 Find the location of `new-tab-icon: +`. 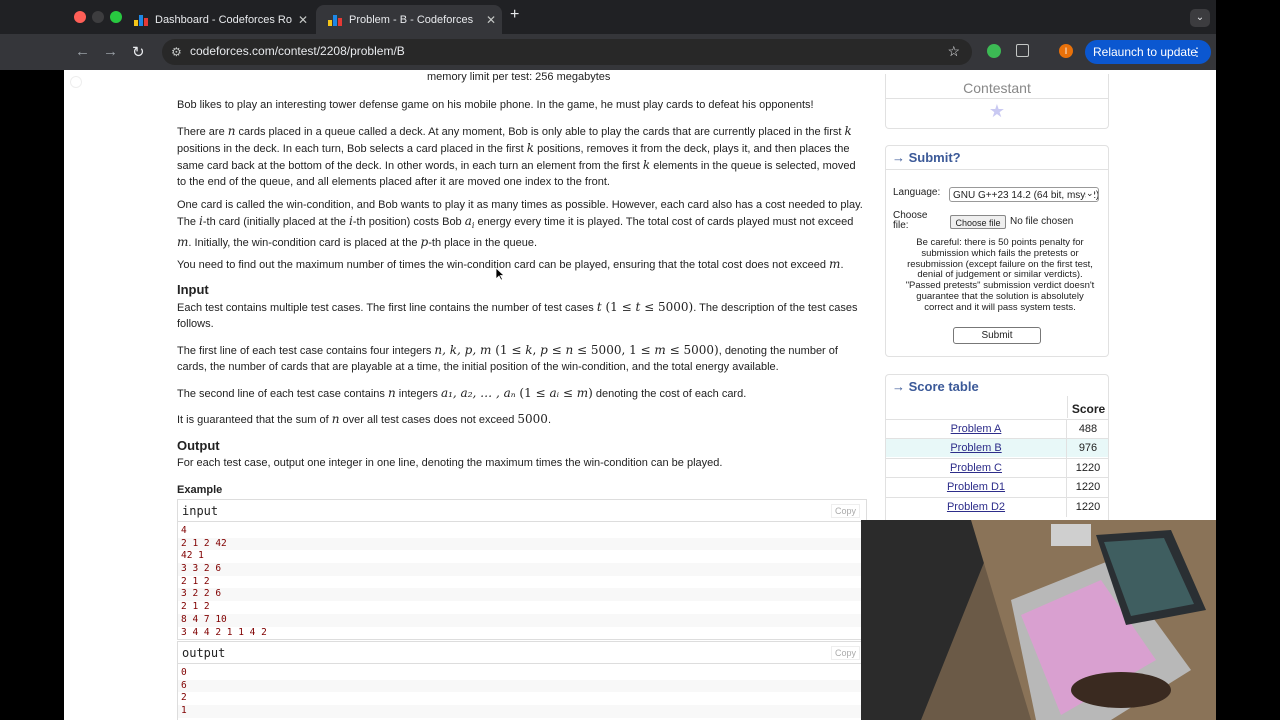

new-tab-icon: + is located at coordinates (514, 15).